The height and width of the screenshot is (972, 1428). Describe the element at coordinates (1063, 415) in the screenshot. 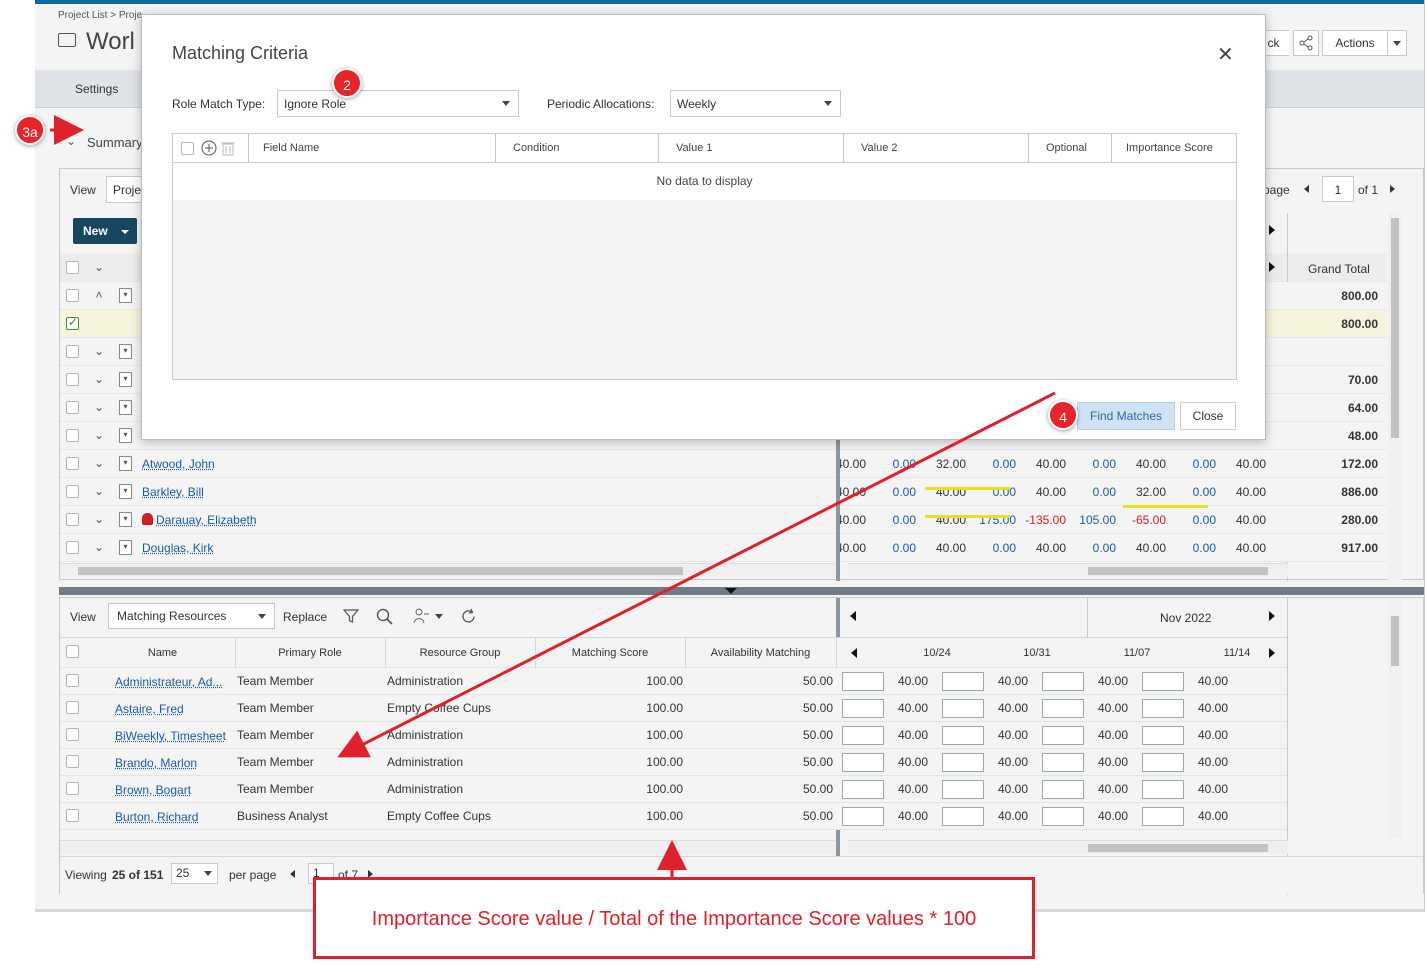

I see `badge-4: 4` at that location.